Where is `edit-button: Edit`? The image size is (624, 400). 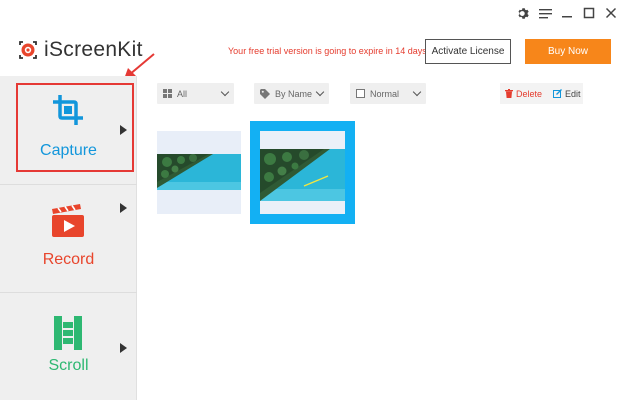
edit-button: Edit is located at coordinates (567, 94).